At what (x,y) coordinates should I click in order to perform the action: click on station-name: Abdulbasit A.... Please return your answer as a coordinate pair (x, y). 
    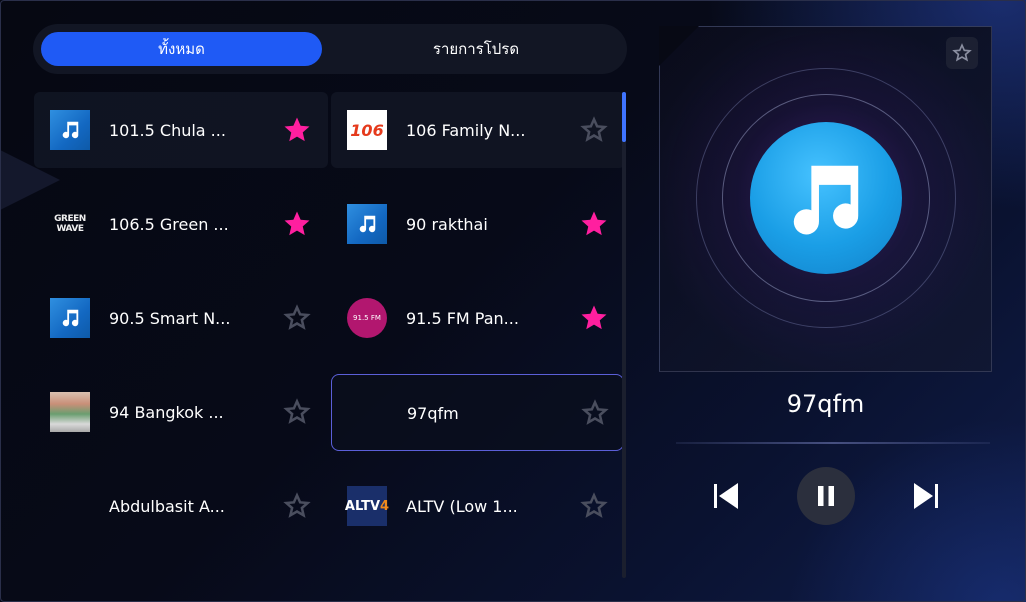
    Looking at the image, I should click on (167, 506).